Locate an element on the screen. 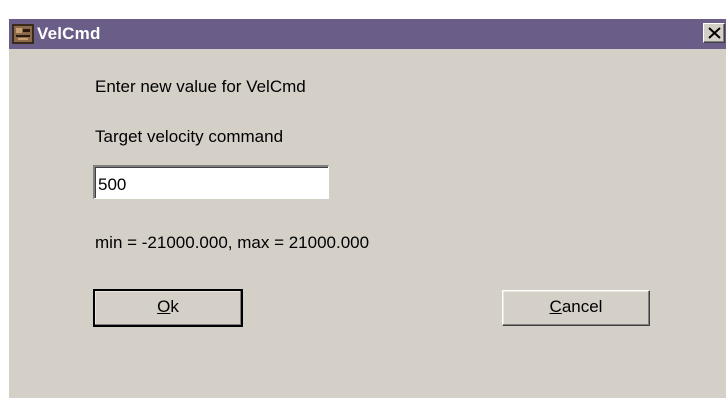 The width and height of the screenshot is (726, 398). cancel-button: Cancel is located at coordinates (576, 308).